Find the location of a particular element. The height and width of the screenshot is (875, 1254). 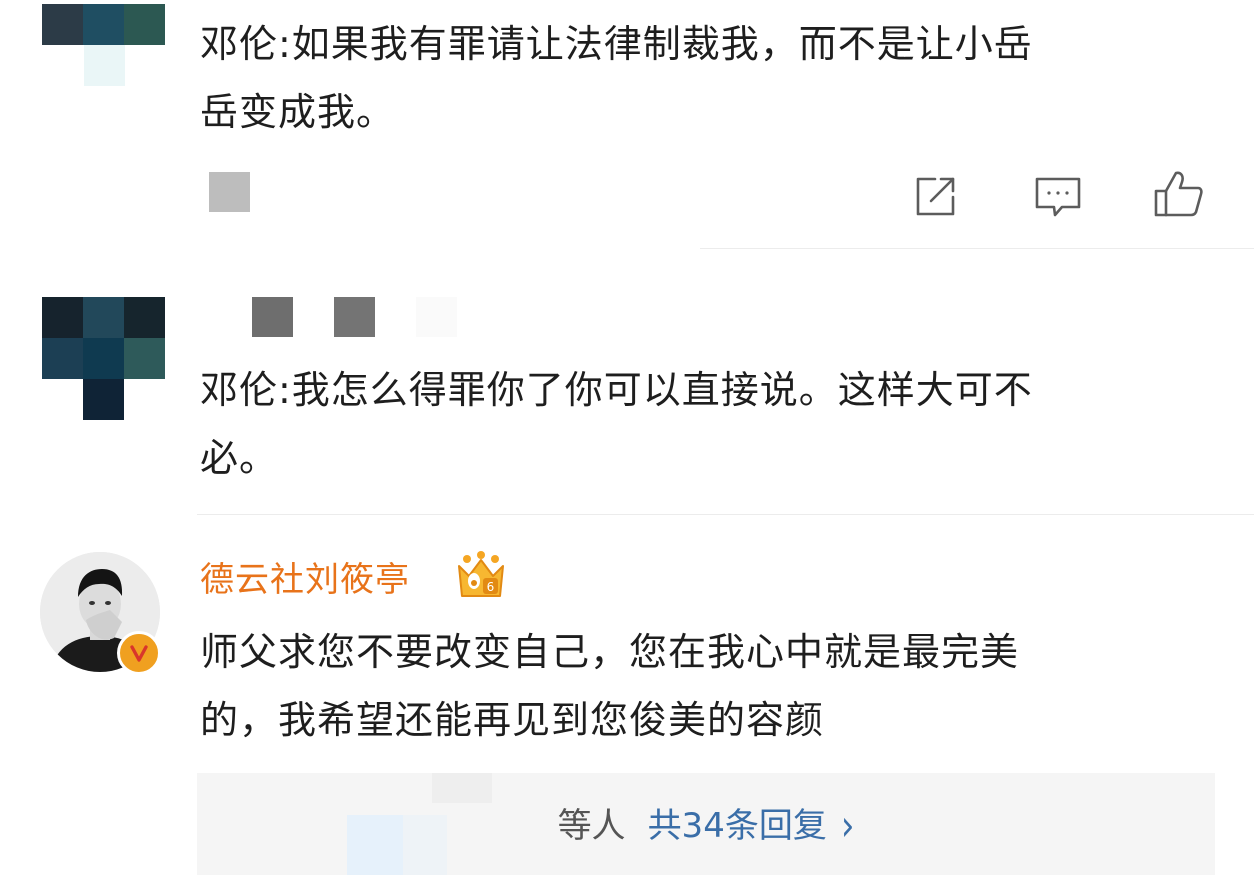

replies-panel: 等人 共34条回复 › is located at coordinates (706, 824).